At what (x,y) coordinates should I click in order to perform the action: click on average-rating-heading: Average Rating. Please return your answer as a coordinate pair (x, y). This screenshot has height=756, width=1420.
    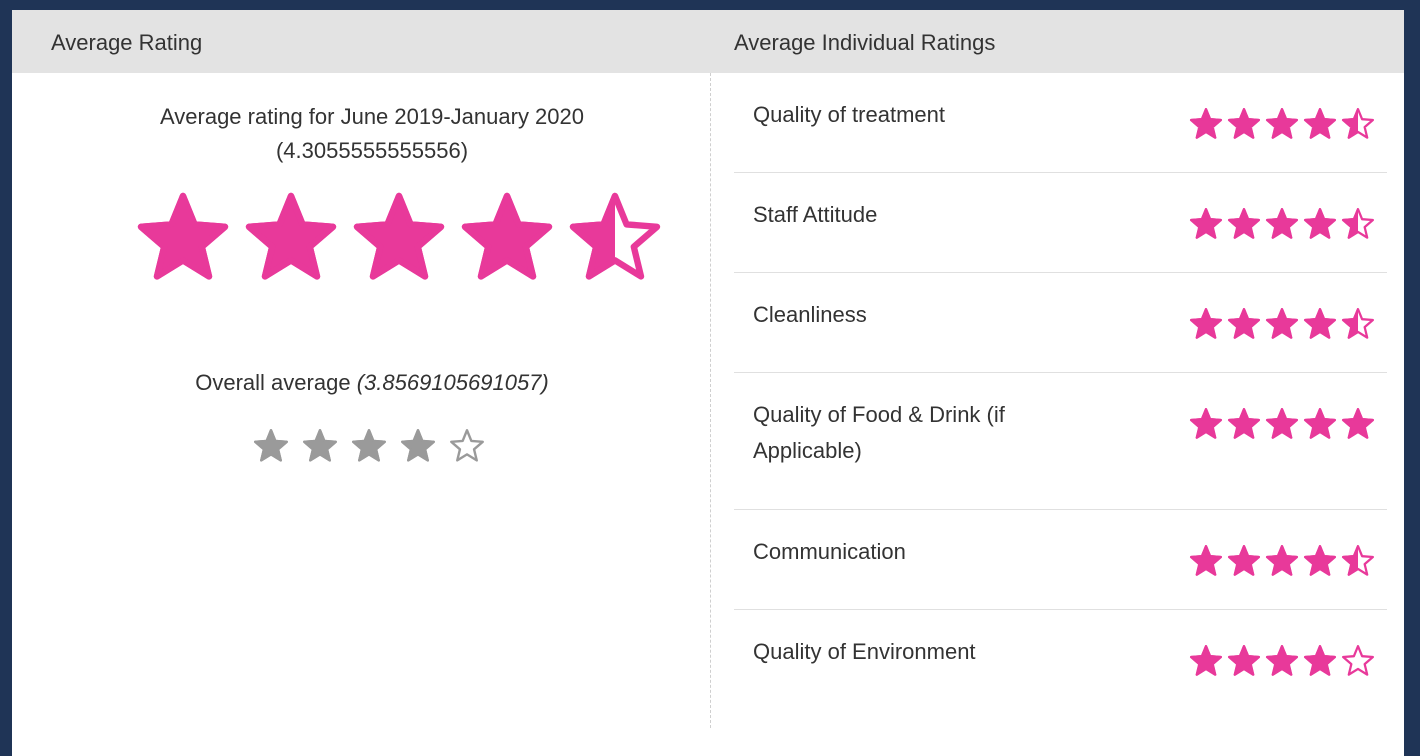
    Looking at the image, I should click on (127, 42).